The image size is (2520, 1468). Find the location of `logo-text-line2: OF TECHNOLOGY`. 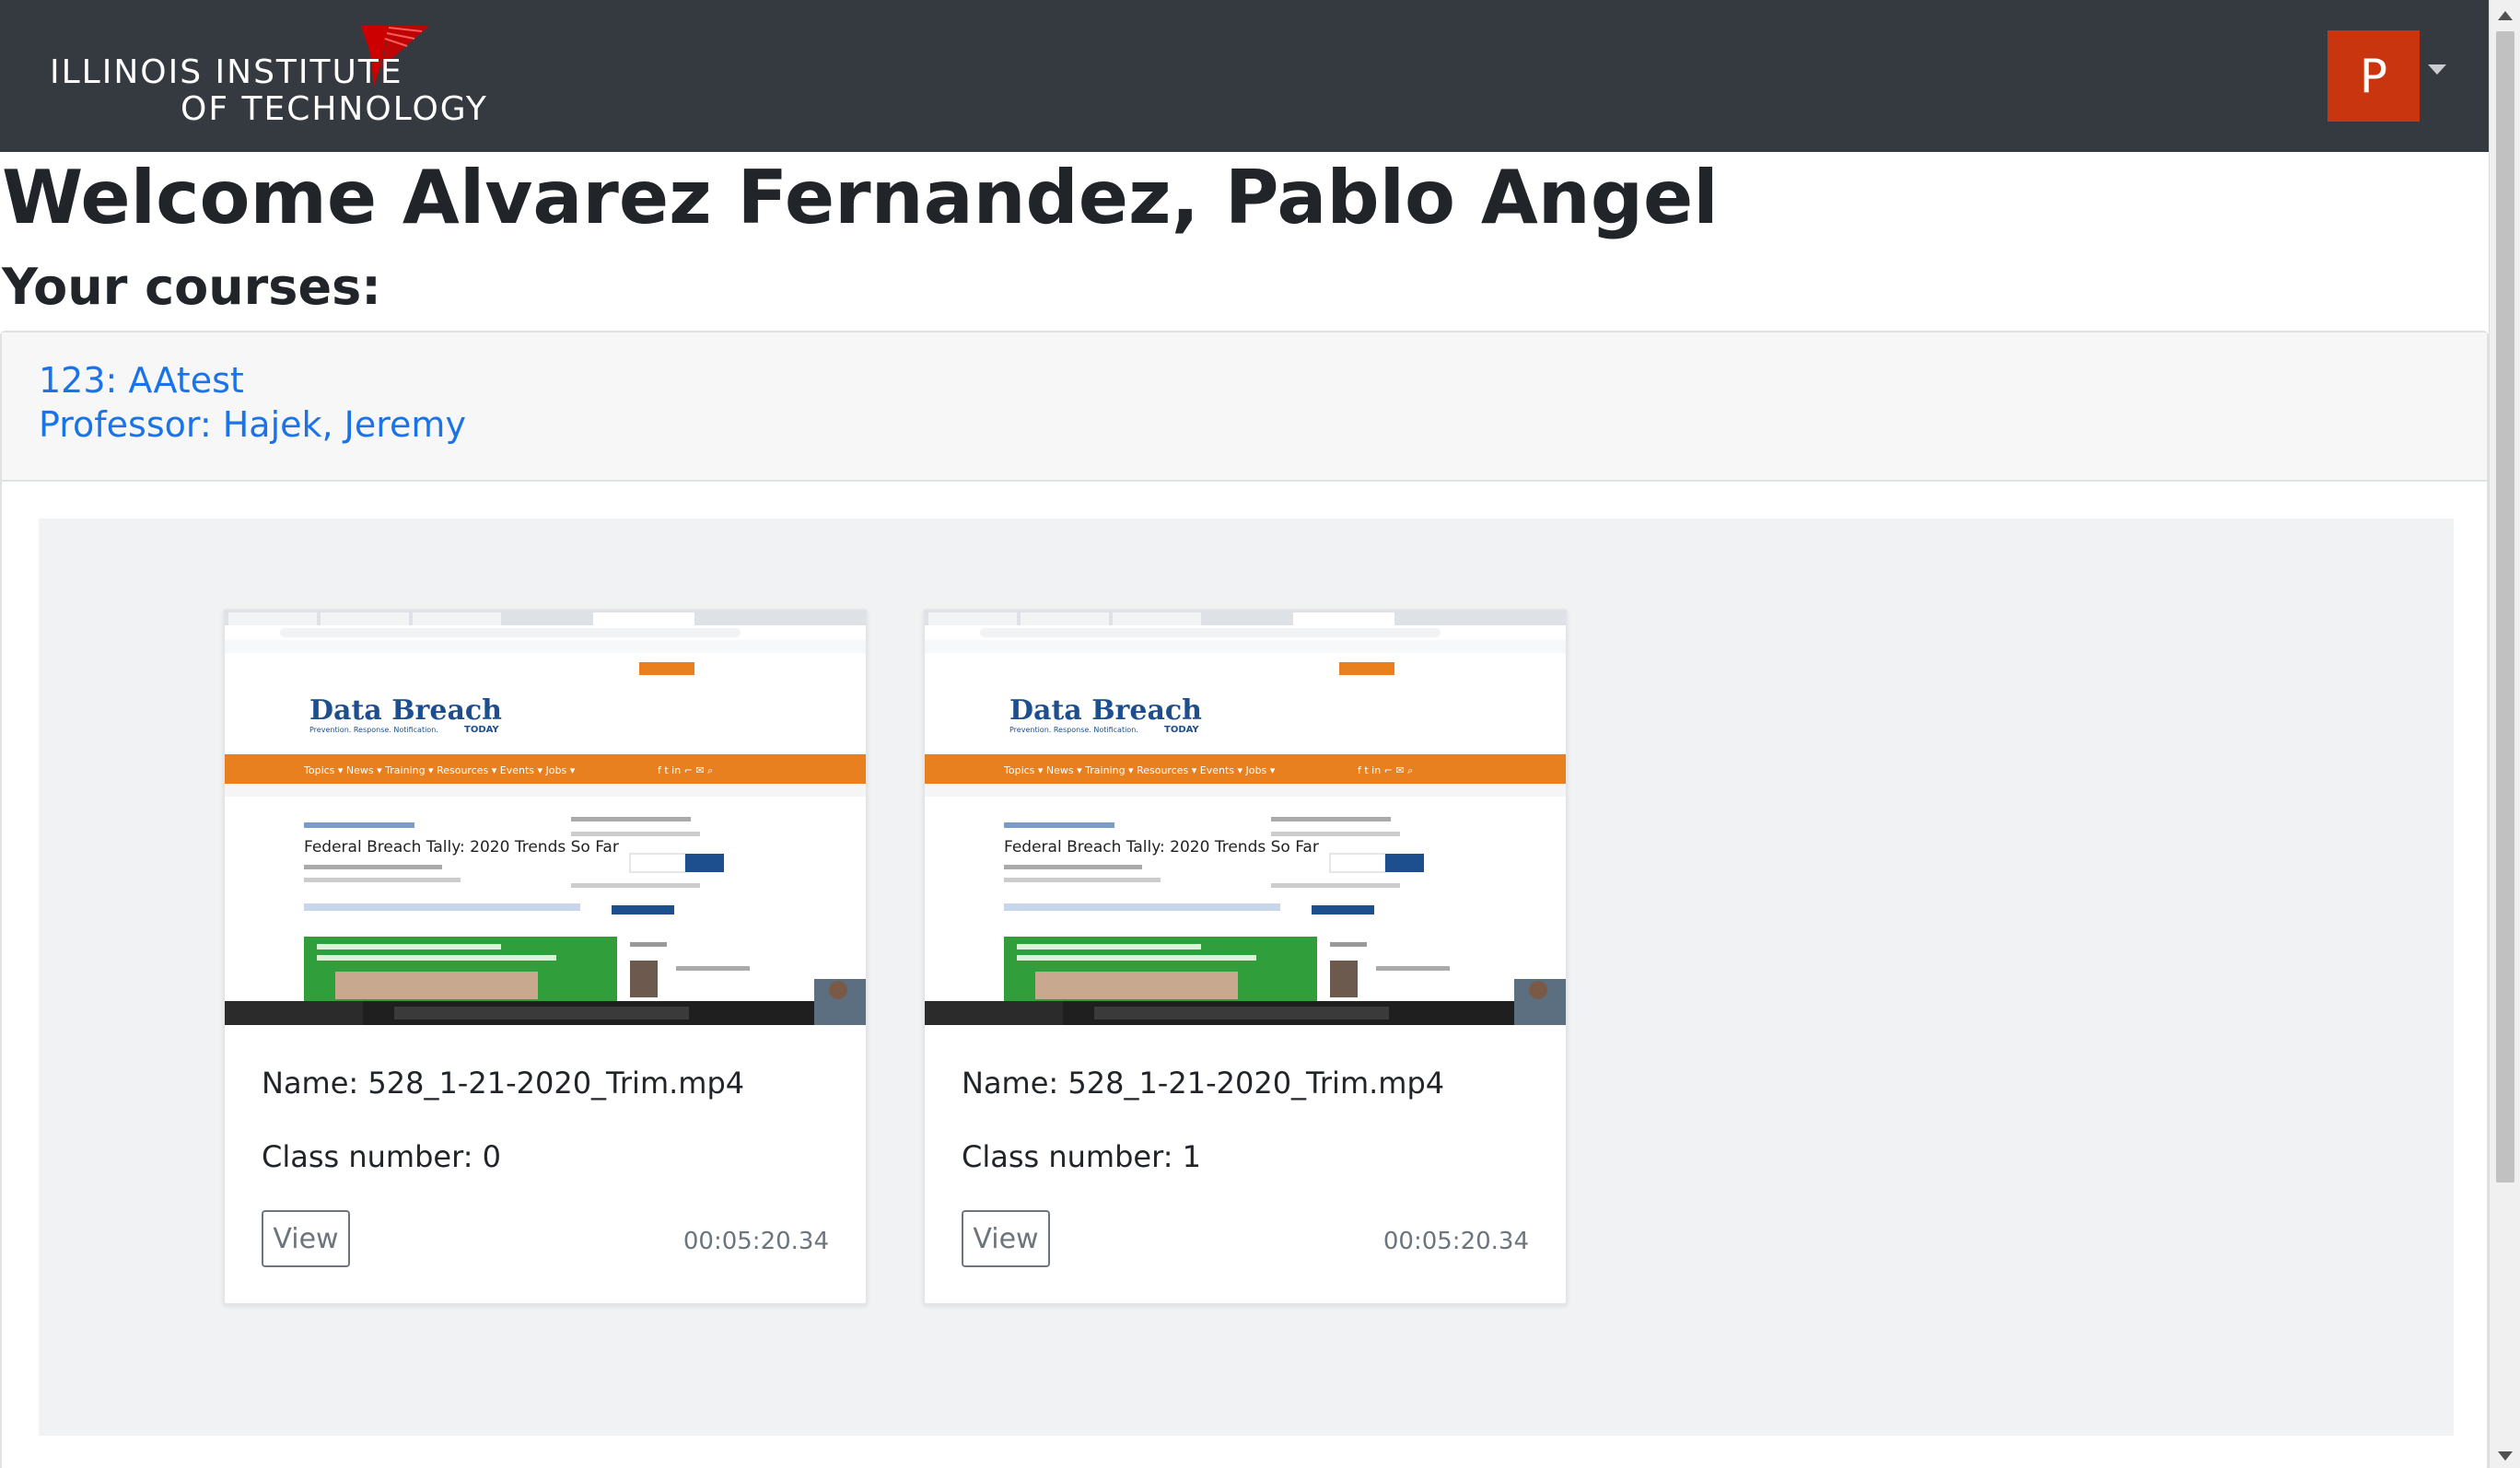

logo-text-line2: OF TECHNOLOGY is located at coordinates (334, 109).